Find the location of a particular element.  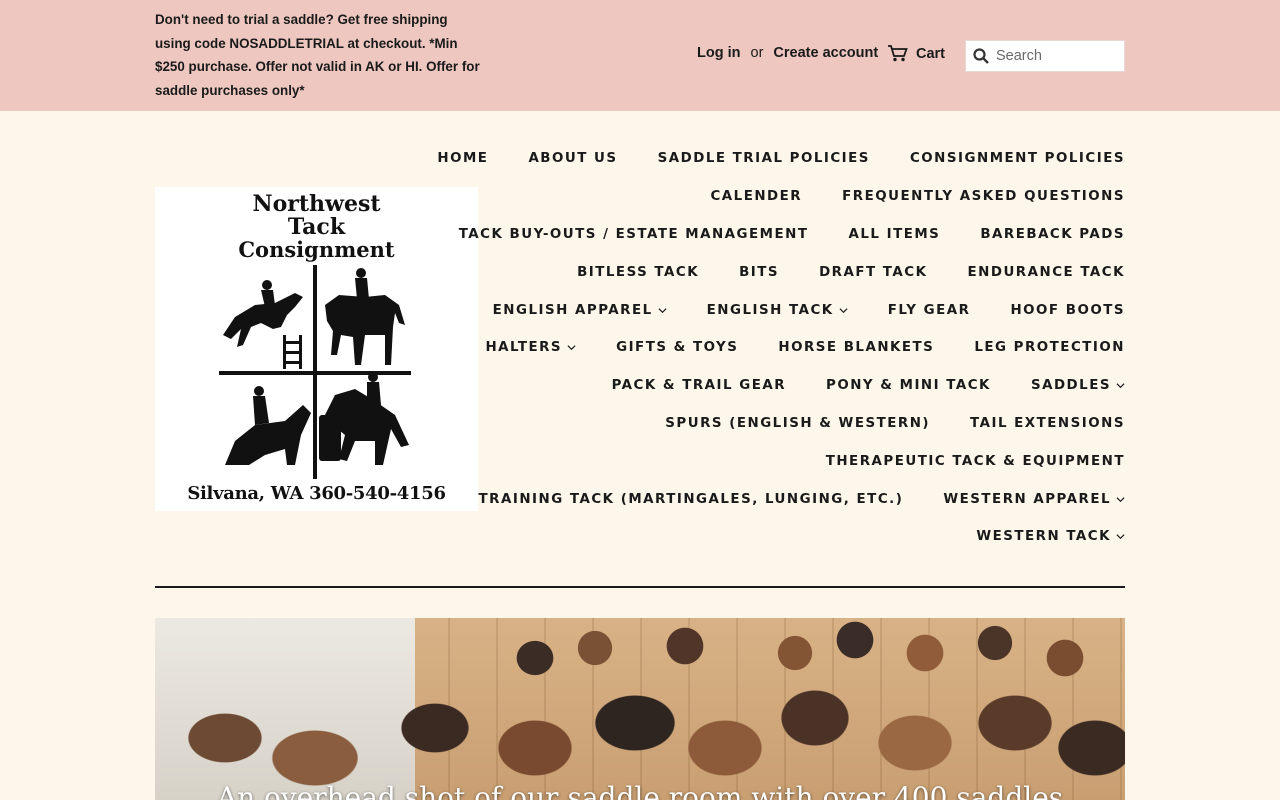

nav-item-label: CONSIGNMENT POLICIES is located at coordinates (1017, 159).